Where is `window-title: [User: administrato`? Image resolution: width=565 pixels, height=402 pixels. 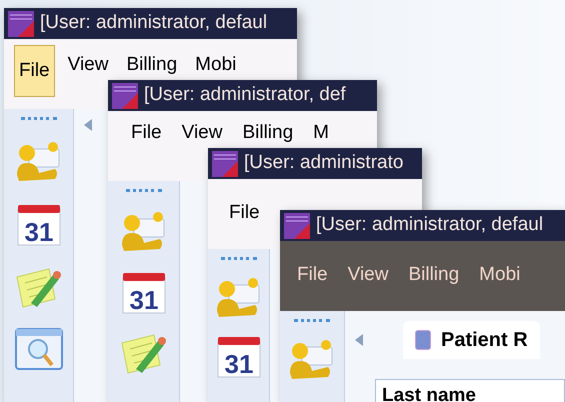 window-title: [User: administrato is located at coordinates (324, 163).